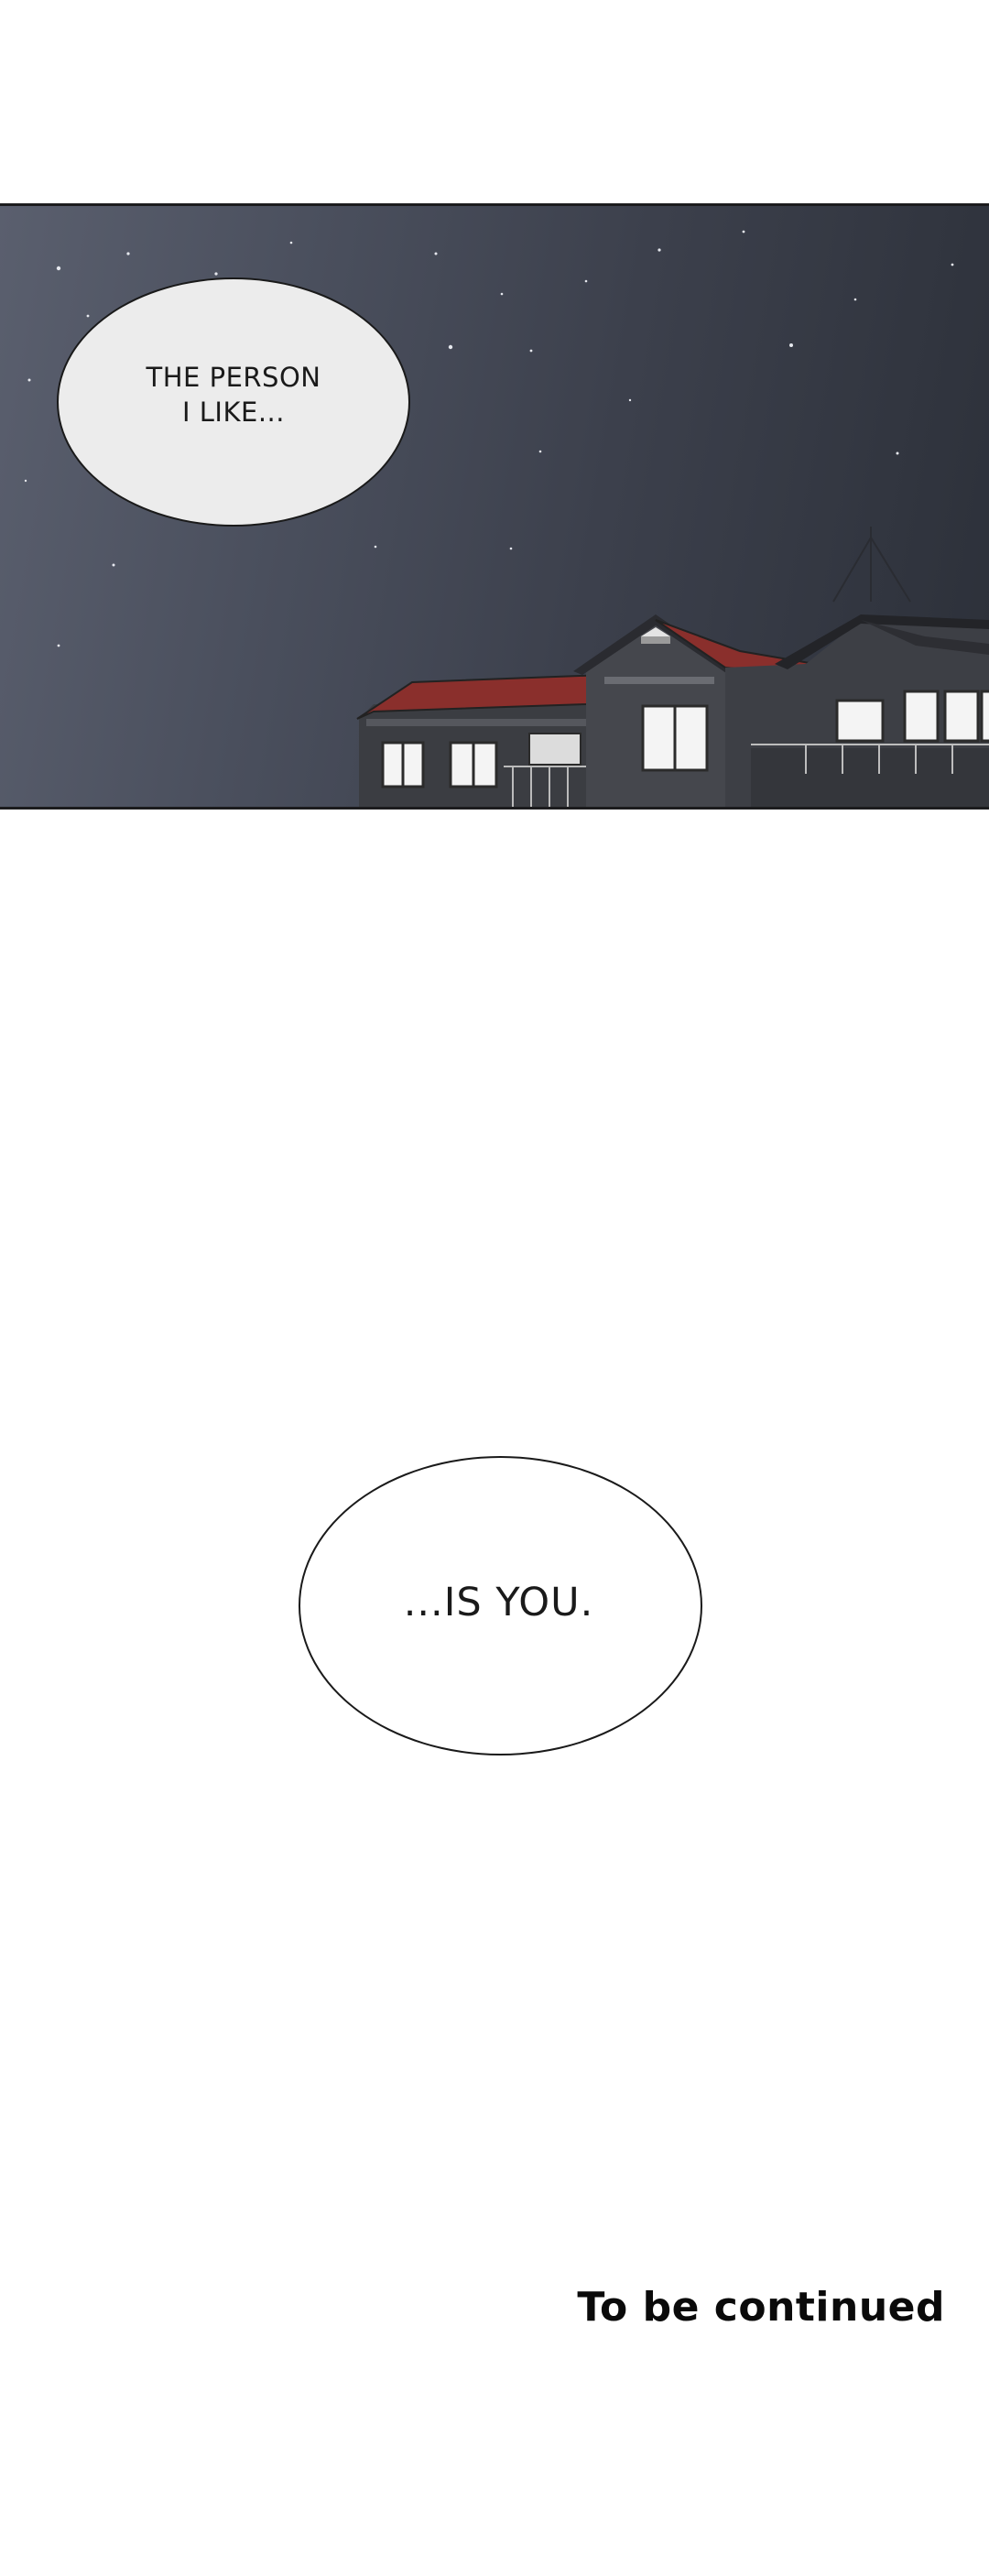  I want to click on speech-text-is-you: ...IS YOU., so click(499, 1602).